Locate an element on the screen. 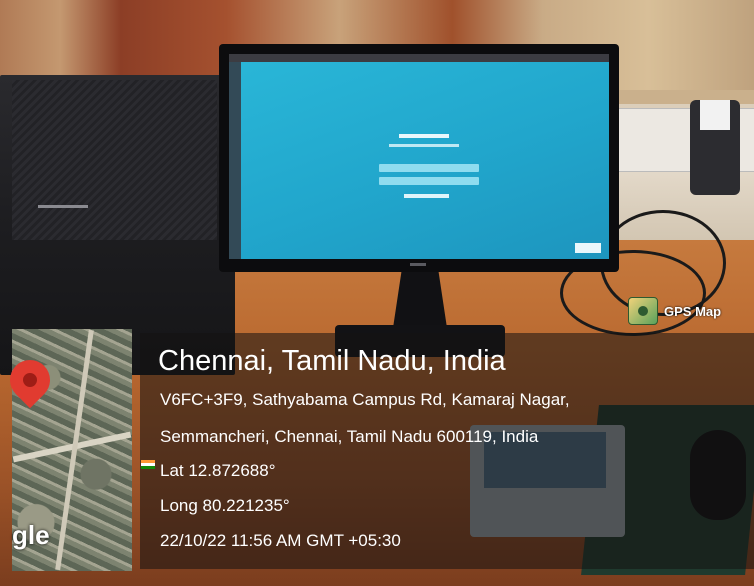 The height and width of the screenshot is (586, 754). longitude: Long 80.221235° is located at coordinates (225, 505).